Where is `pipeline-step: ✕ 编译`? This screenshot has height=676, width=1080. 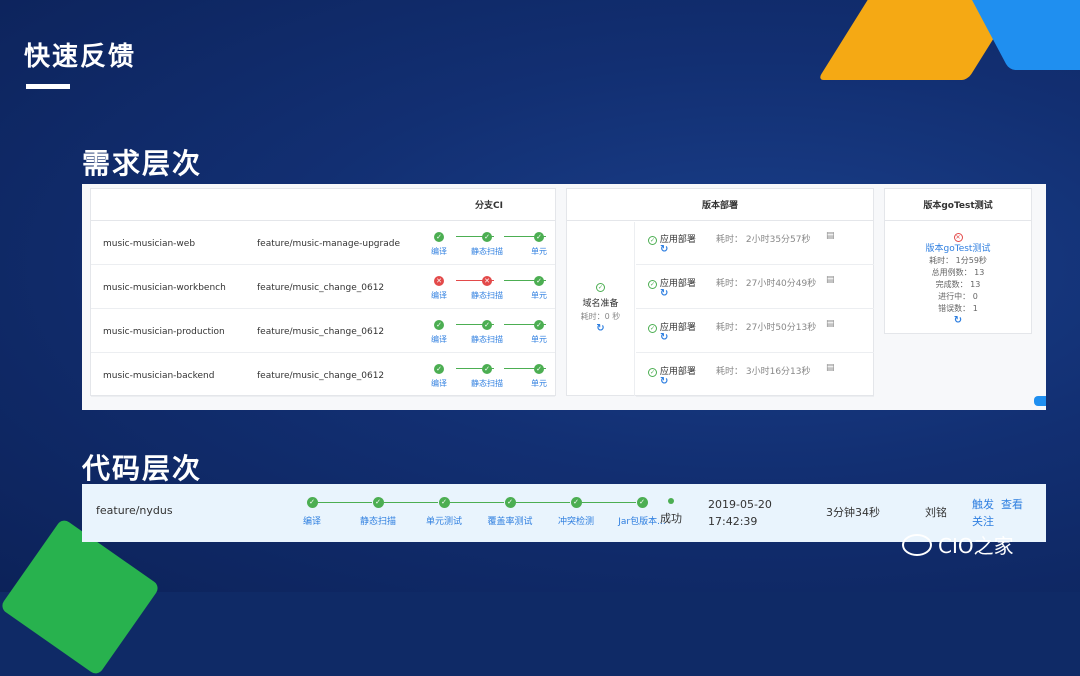
pipeline-step: ✕ 编译 is located at coordinates (439, 288).